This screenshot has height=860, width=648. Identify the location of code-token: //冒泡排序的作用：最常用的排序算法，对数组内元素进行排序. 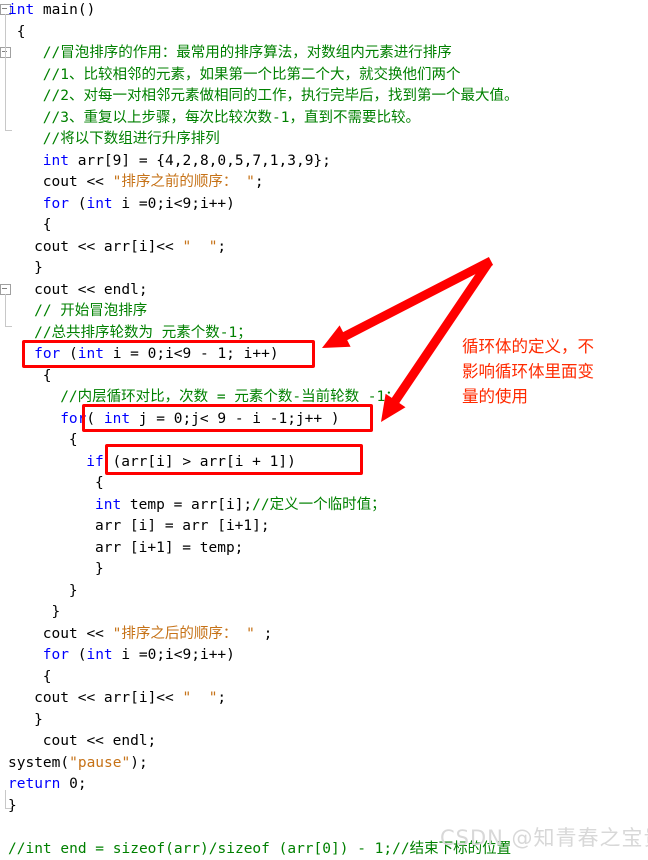
(247, 53).